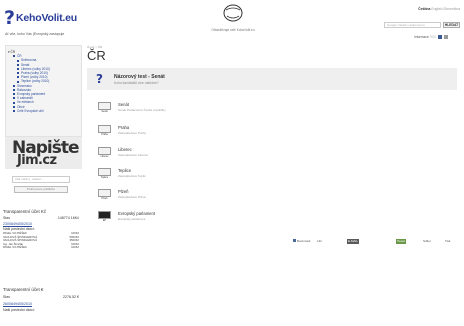 This screenshot has width=464, height=326. Describe the element at coordinates (319, 241) in the screenshot. I see `like-button: Líbí` at that location.